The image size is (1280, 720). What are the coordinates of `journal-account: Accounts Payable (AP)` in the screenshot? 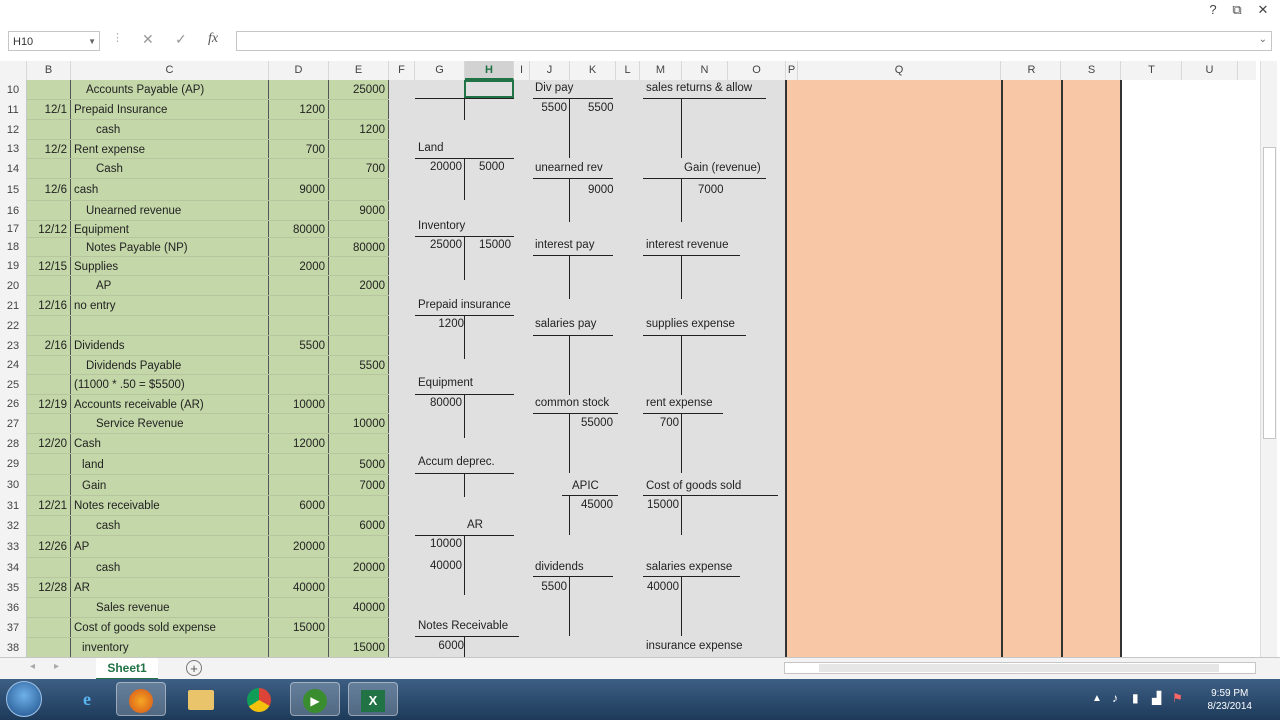 It's located at (174, 90).